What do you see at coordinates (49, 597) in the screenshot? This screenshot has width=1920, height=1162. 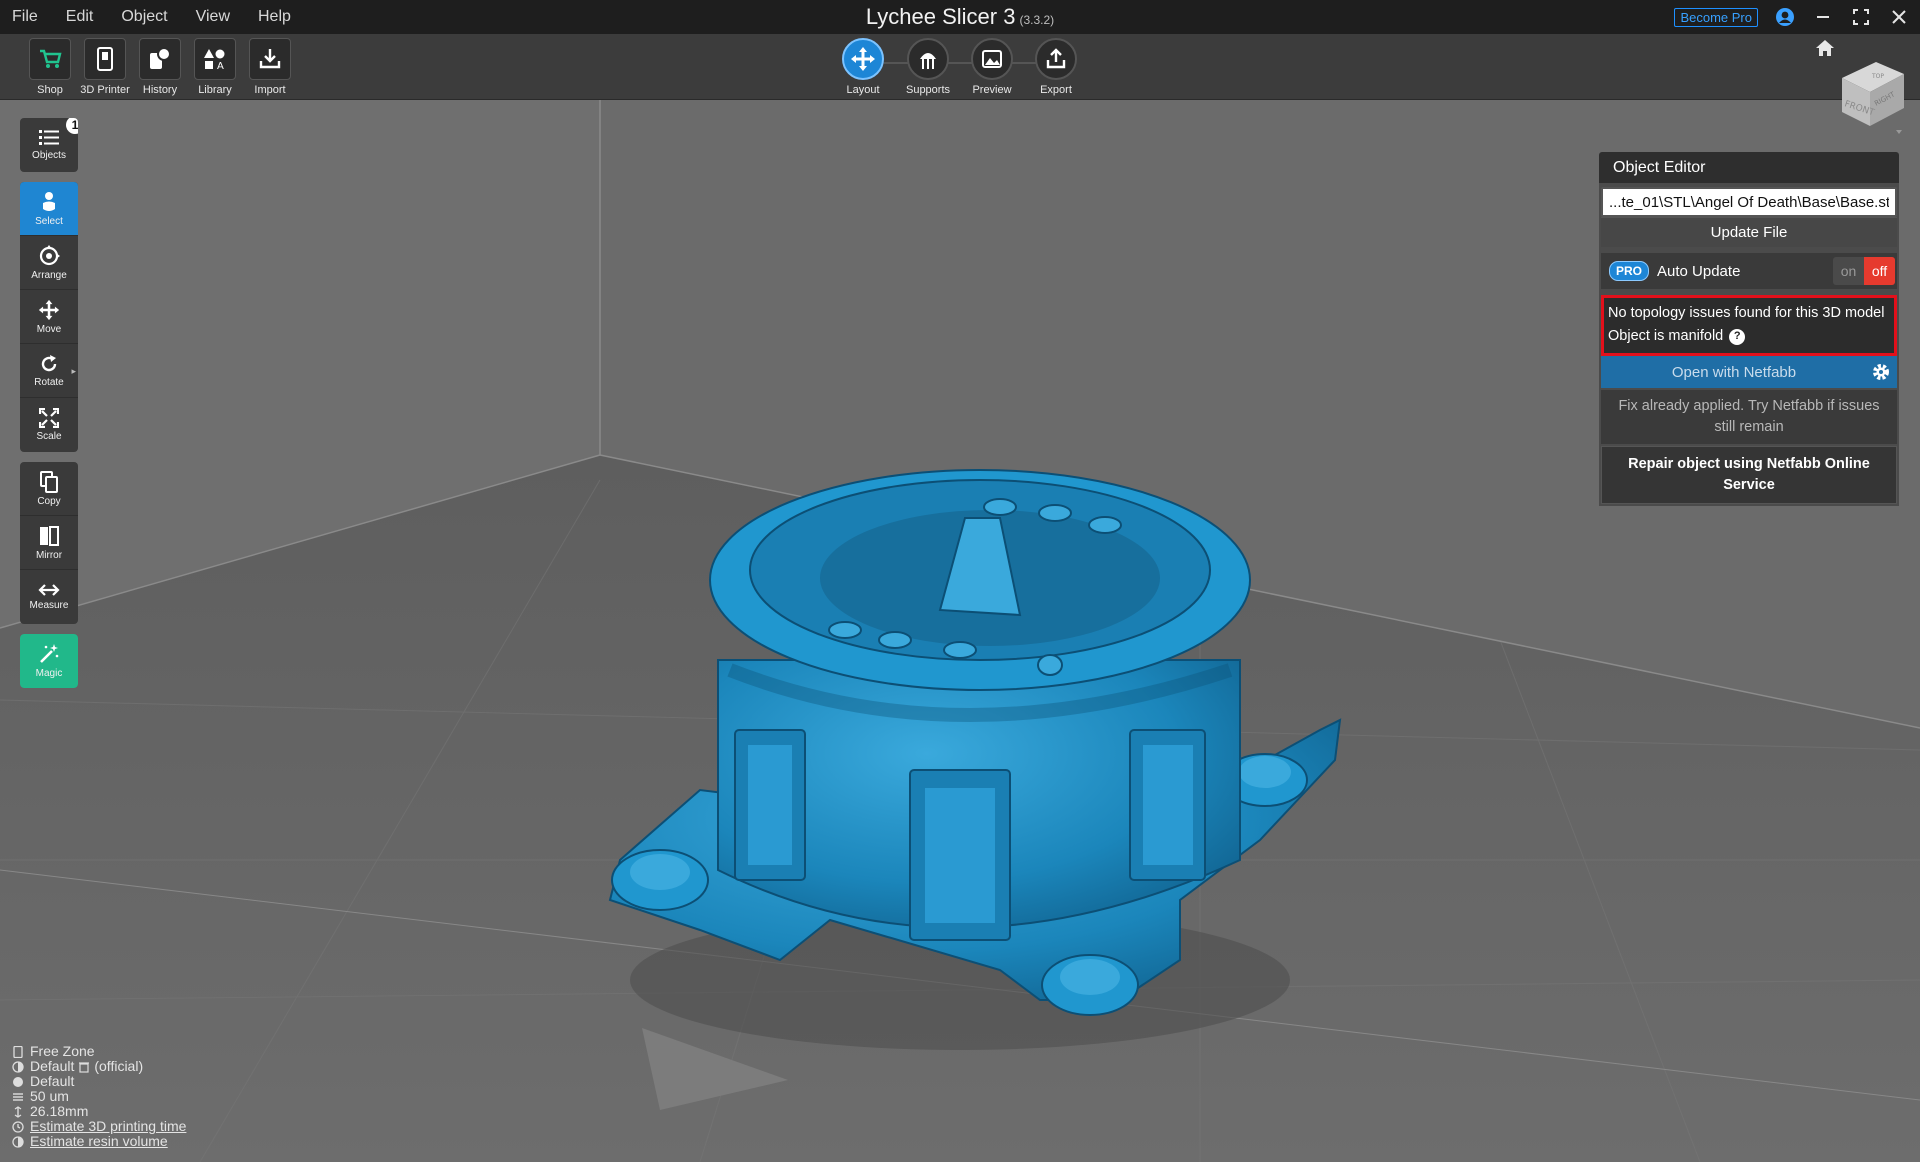 I see `measure-tool: Measure` at bounding box center [49, 597].